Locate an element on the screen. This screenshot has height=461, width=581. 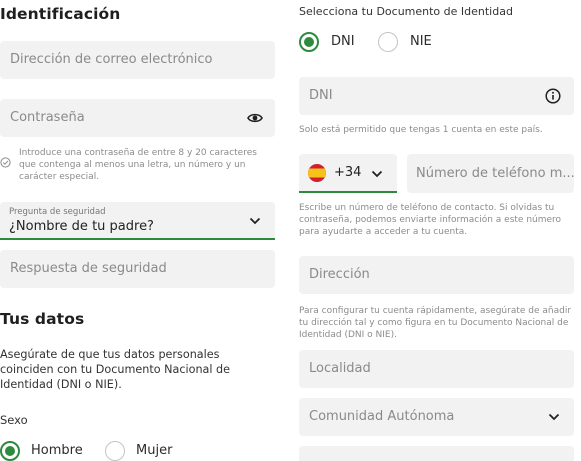
personal-data-title: Tus datos is located at coordinates (42, 319).